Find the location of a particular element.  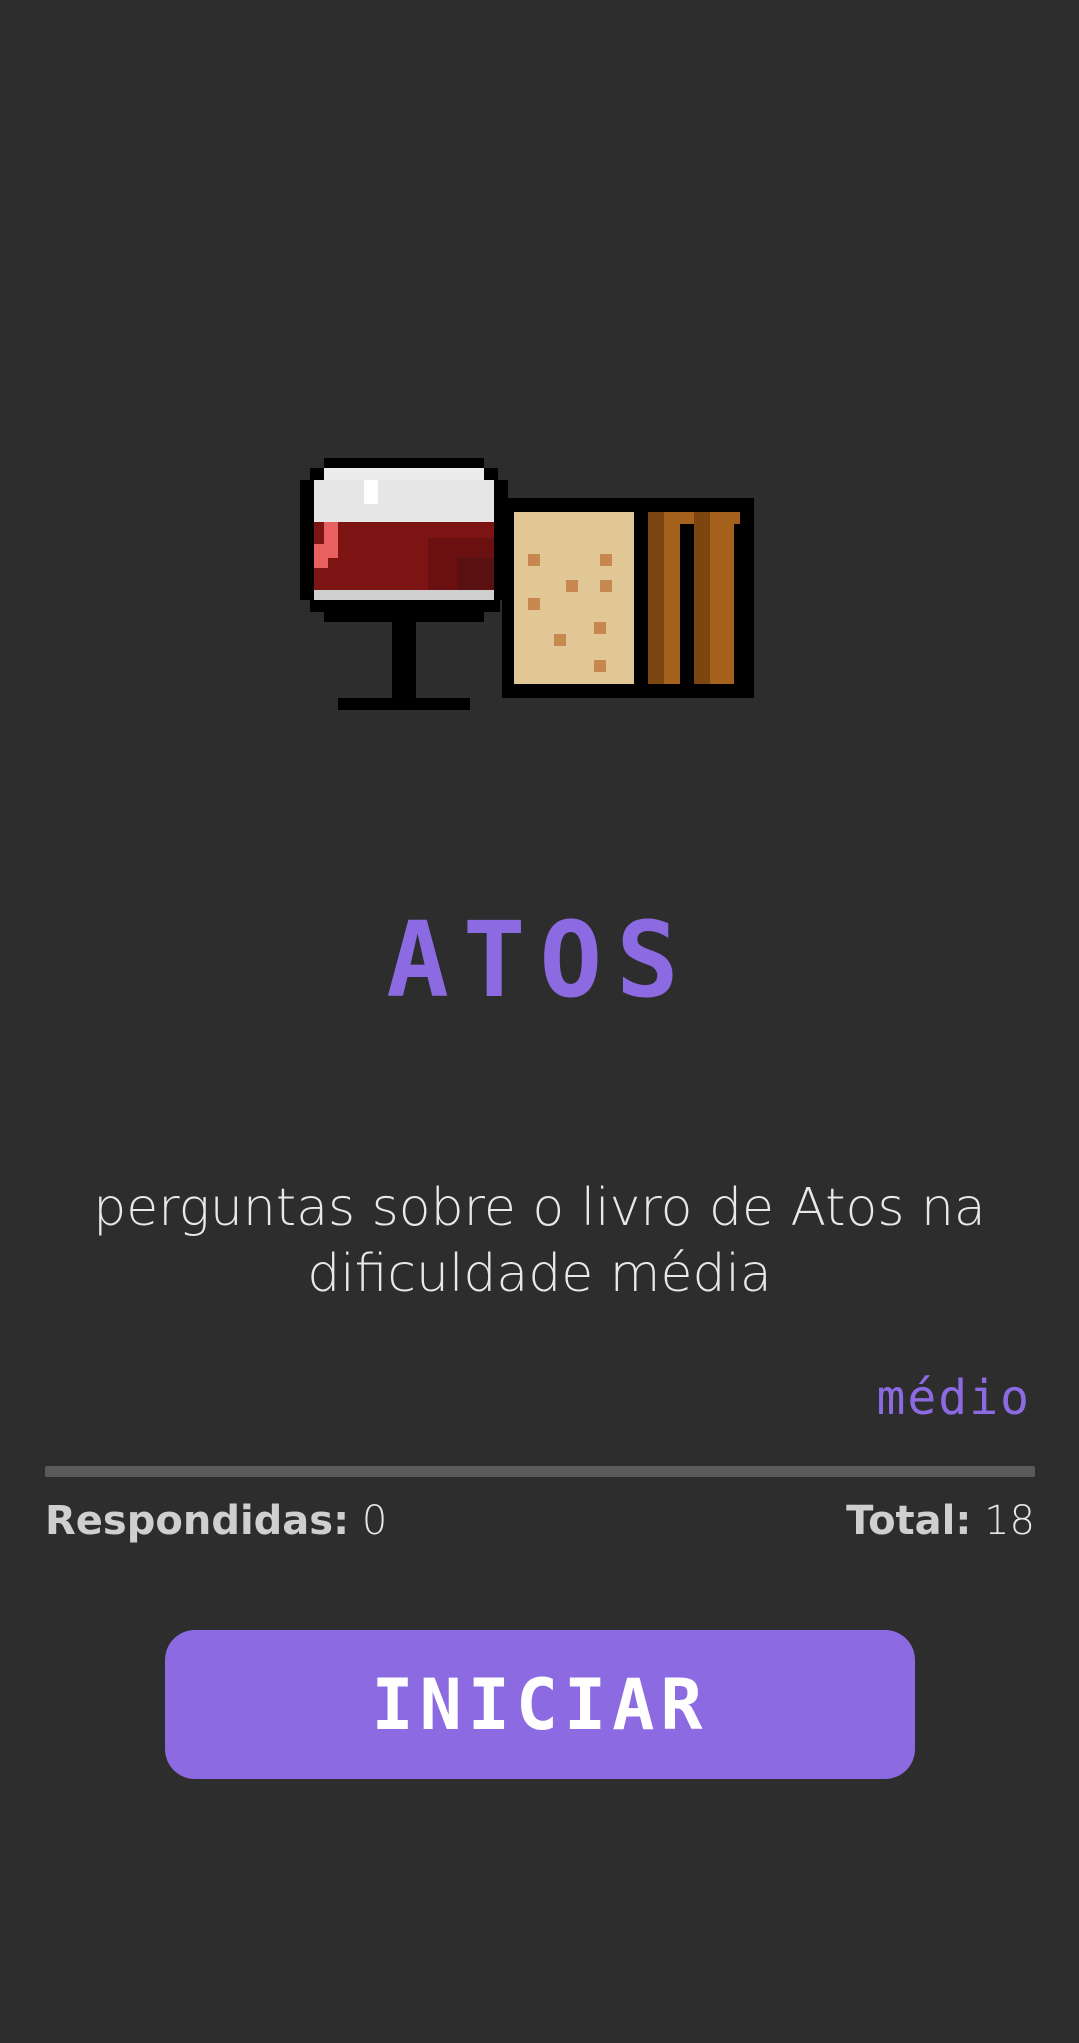

quiz-title: ATOS is located at coordinates (539, 960).